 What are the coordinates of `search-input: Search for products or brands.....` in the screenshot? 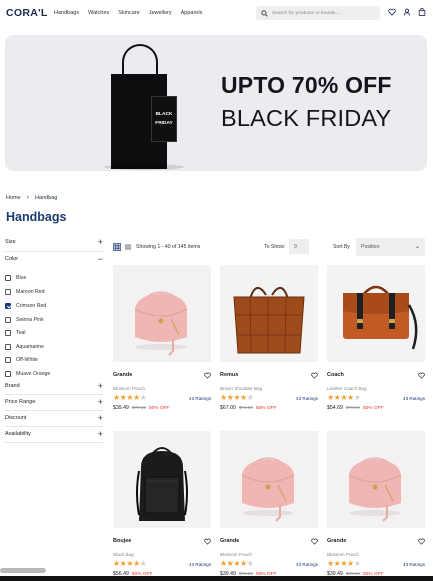 It's located at (318, 13).